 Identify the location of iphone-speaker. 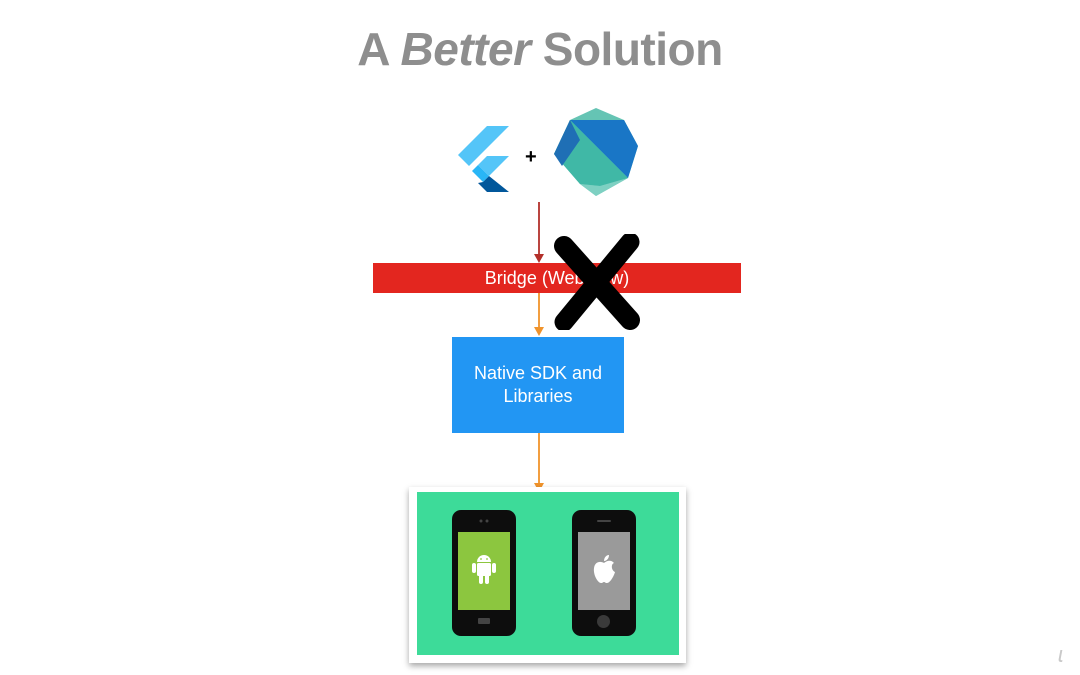
(604, 521).